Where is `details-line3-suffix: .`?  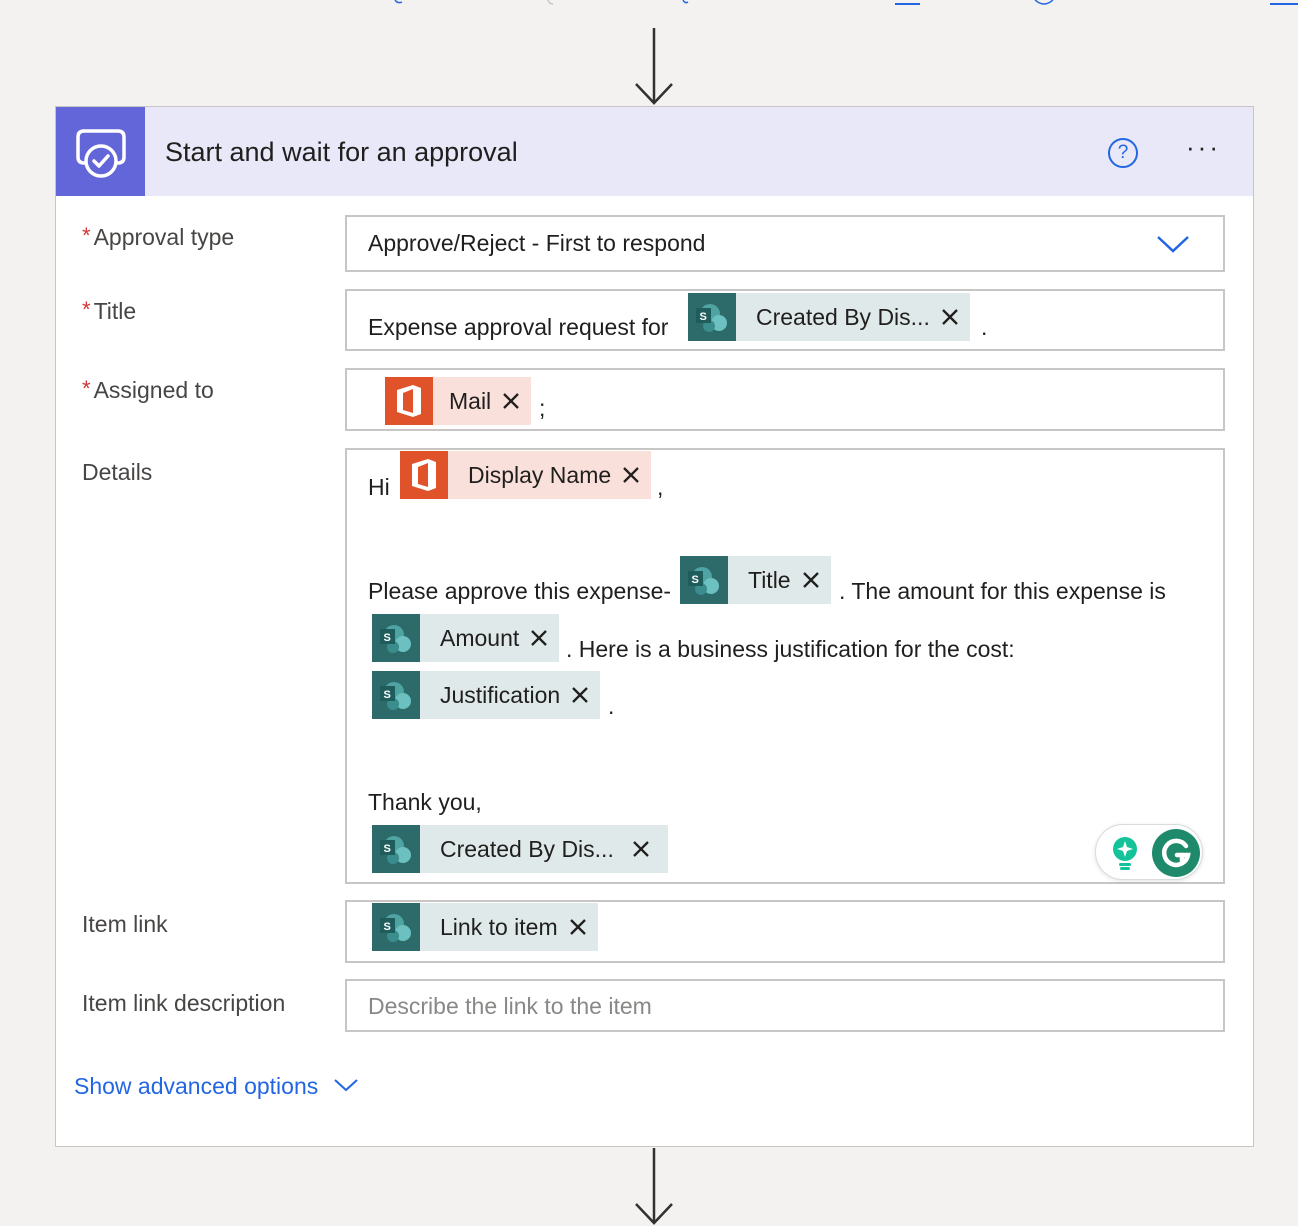 details-line3-suffix: . is located at coordinates (611, 706).